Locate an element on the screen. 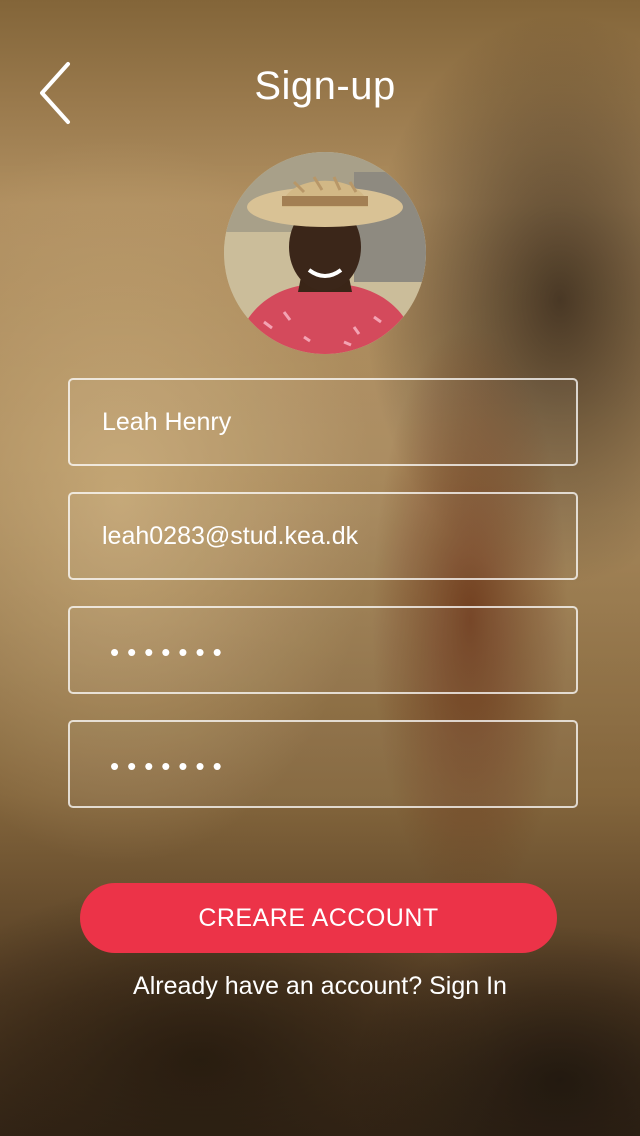 This screenshot has width=640, height=1136. chevron-left-icon is located at coordinates (55, 93).